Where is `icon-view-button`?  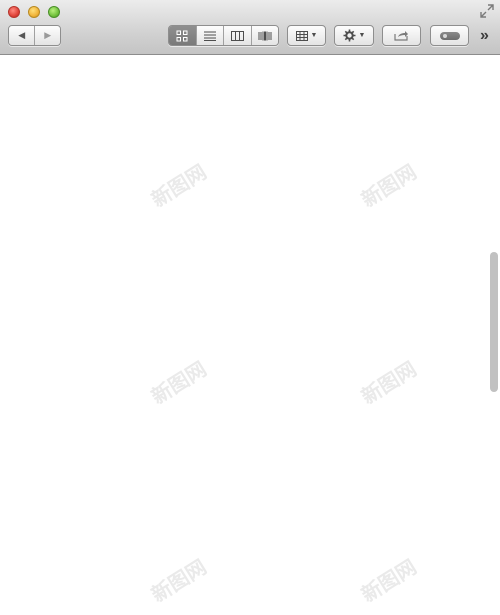
icon-view-button is located at coordinates (182, 35).